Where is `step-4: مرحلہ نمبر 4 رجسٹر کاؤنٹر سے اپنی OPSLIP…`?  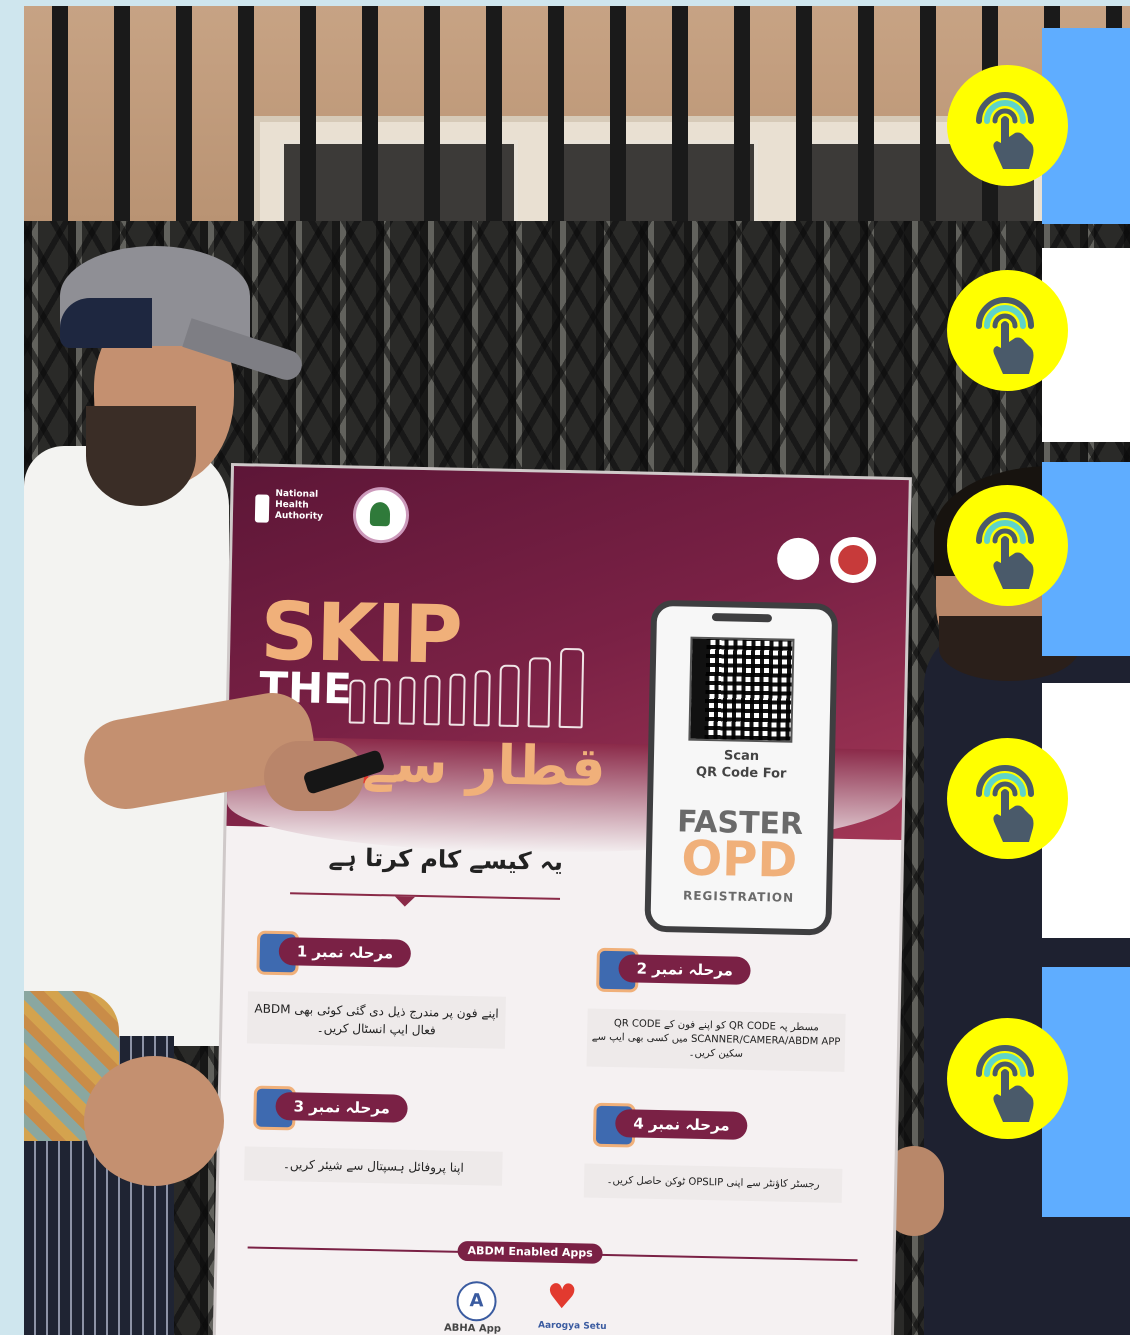 step-4: مرحلہ نمبر 4 رجسٹر کاؤنٹر سے اپنی OPSLIP… is located at coordinates (713, 1173).